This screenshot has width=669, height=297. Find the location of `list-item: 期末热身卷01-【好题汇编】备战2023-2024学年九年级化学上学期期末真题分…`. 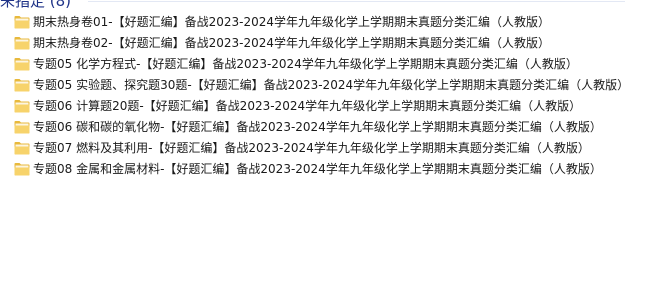

list-item: 期末热身卷01-【好题汇编】备战2023-2024学年九年级化学上学期期末真题分… is located at coordinates (334, 22).